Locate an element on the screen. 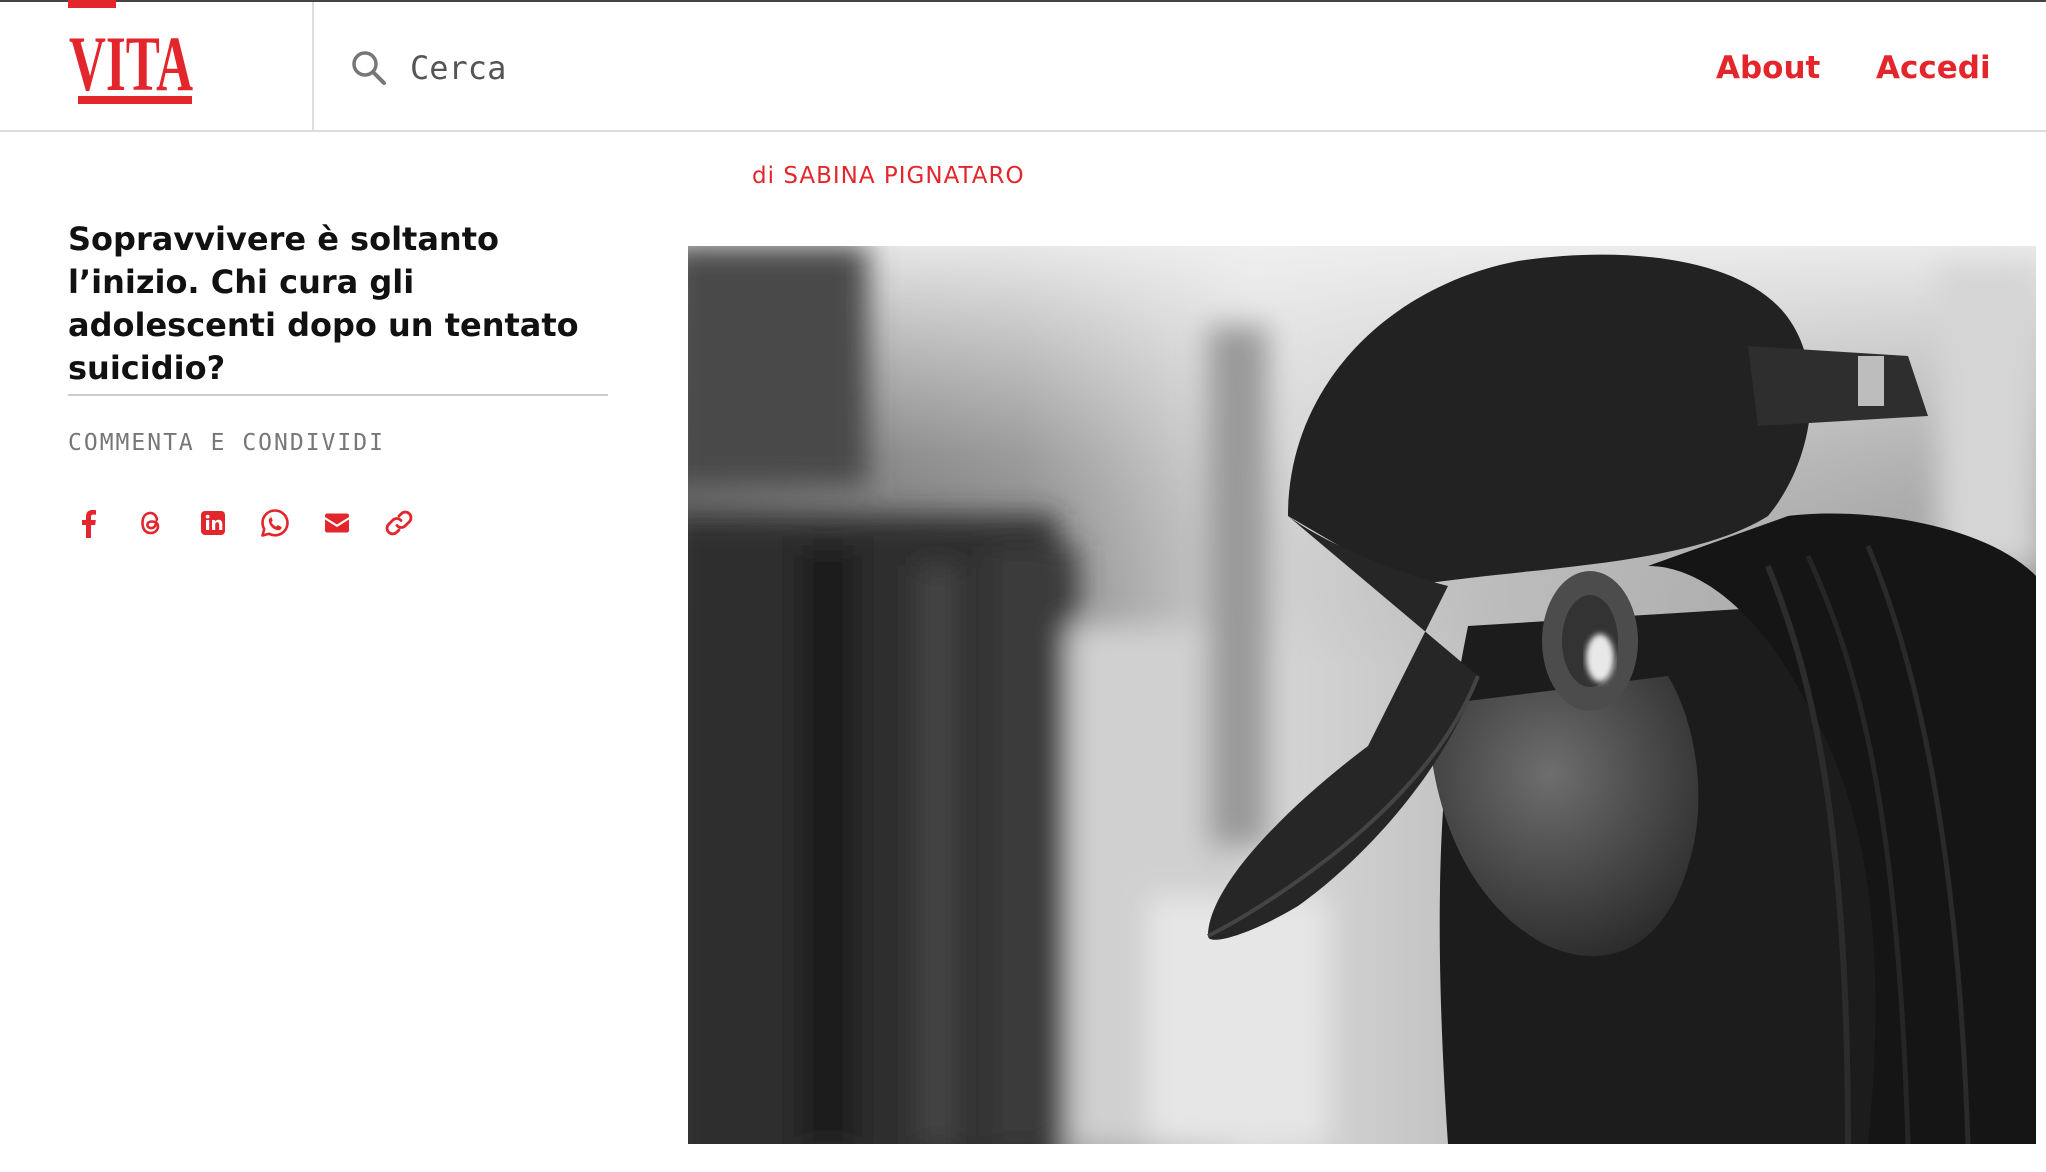 The image size is (2046, 1172). share-facebook-button is located at coordinates (89, 523).